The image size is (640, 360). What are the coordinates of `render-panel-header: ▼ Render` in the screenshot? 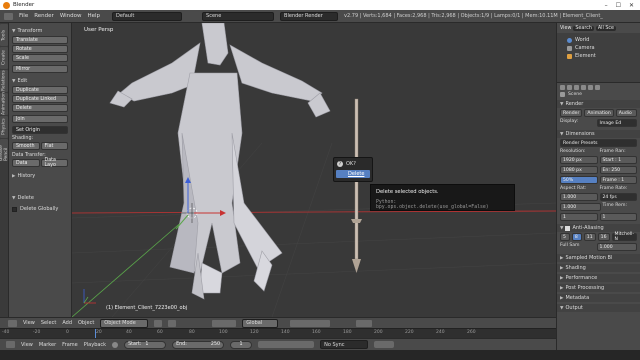 It's located at (598, 104).